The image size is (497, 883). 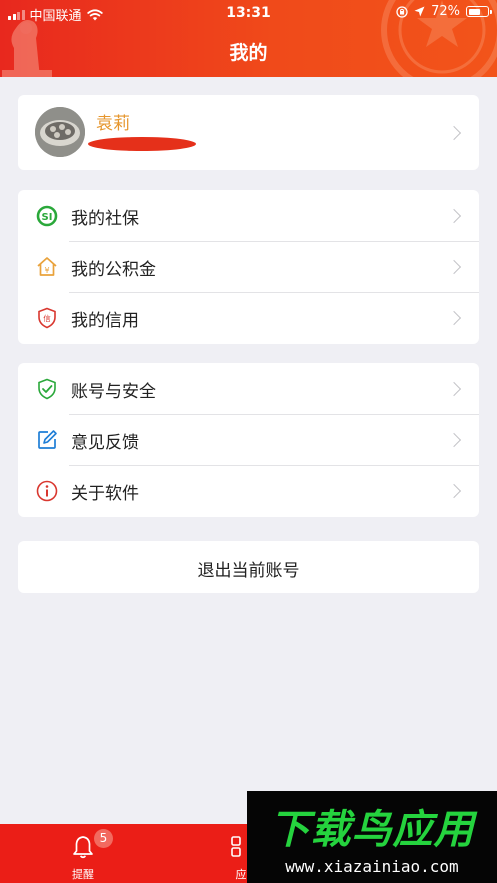 What do you see at coordinates (419, 11) in the screenshot?
I see `location-arrow-icon` at bounding box center [419, 11].